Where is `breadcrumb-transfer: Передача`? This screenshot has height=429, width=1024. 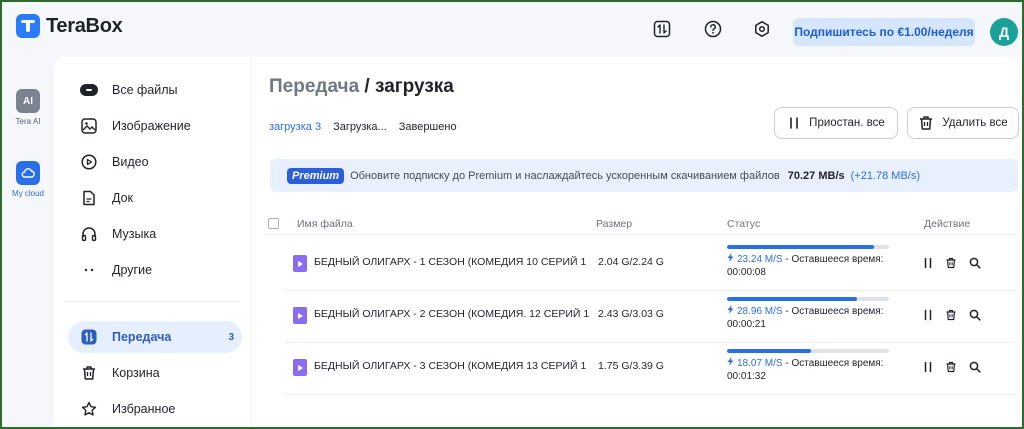
breadcrumb-transfer: Передача is located at coordinates (314, 86).